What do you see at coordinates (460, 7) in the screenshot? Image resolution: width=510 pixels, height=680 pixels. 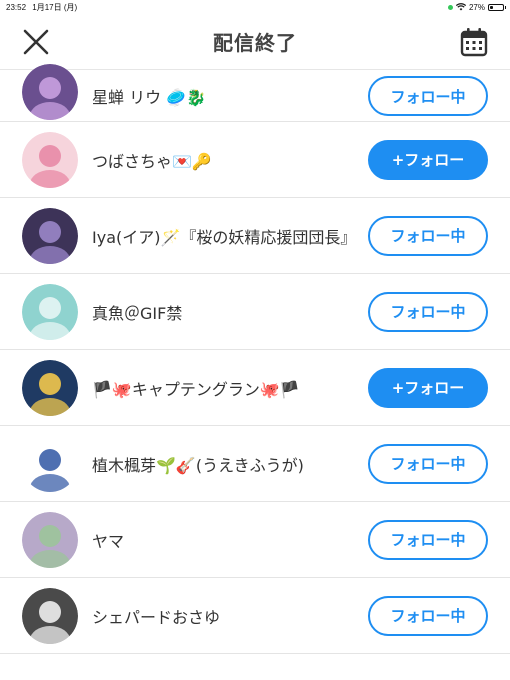 I see `wifi-icon` at bounding box center [460, 7].